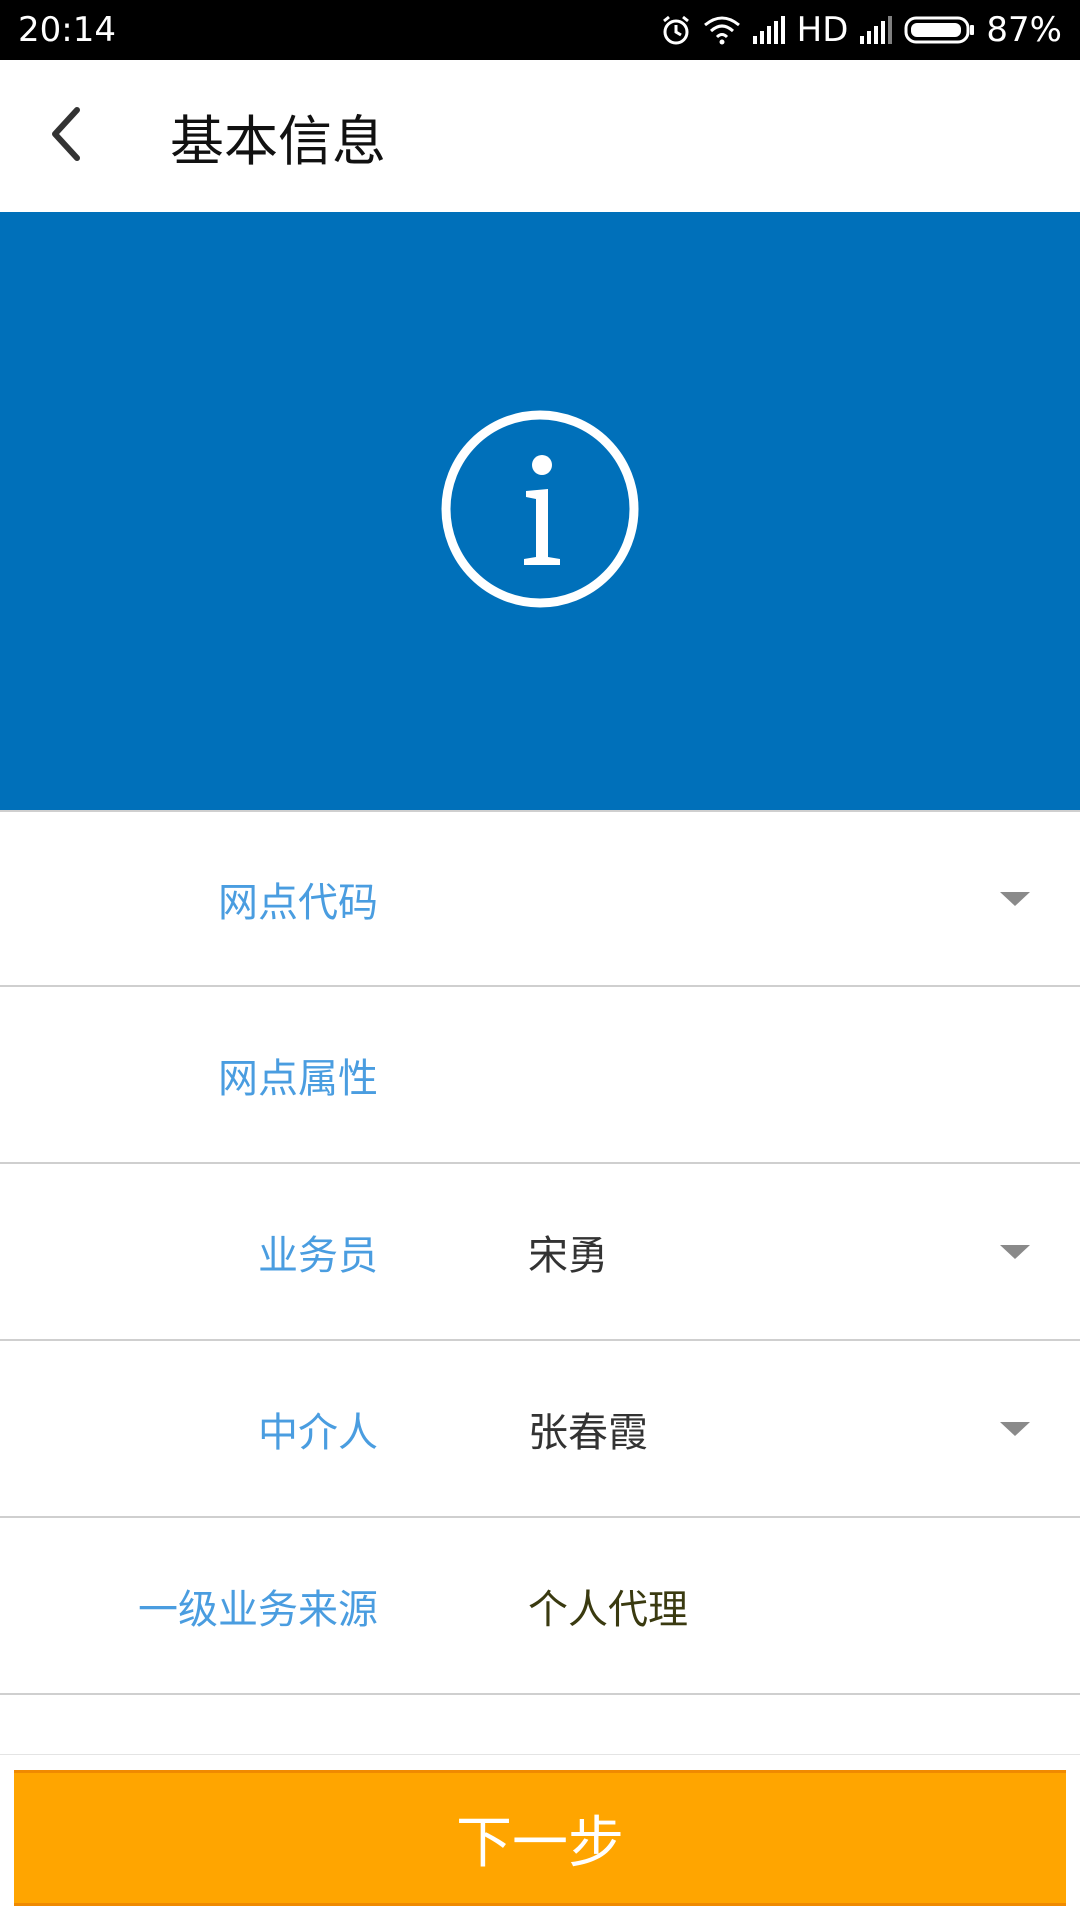  Describe the element at coordinates (722, 30) in the screenshot. I see `wifi-icon` at that location.